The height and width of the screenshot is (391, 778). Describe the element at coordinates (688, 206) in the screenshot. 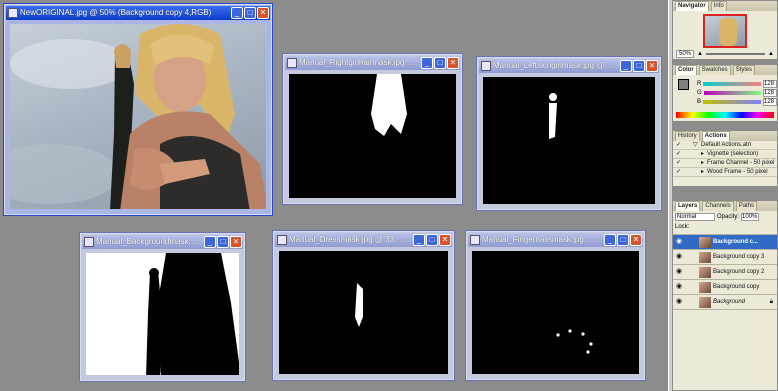

I see `tab-layers: Layers` at that location.